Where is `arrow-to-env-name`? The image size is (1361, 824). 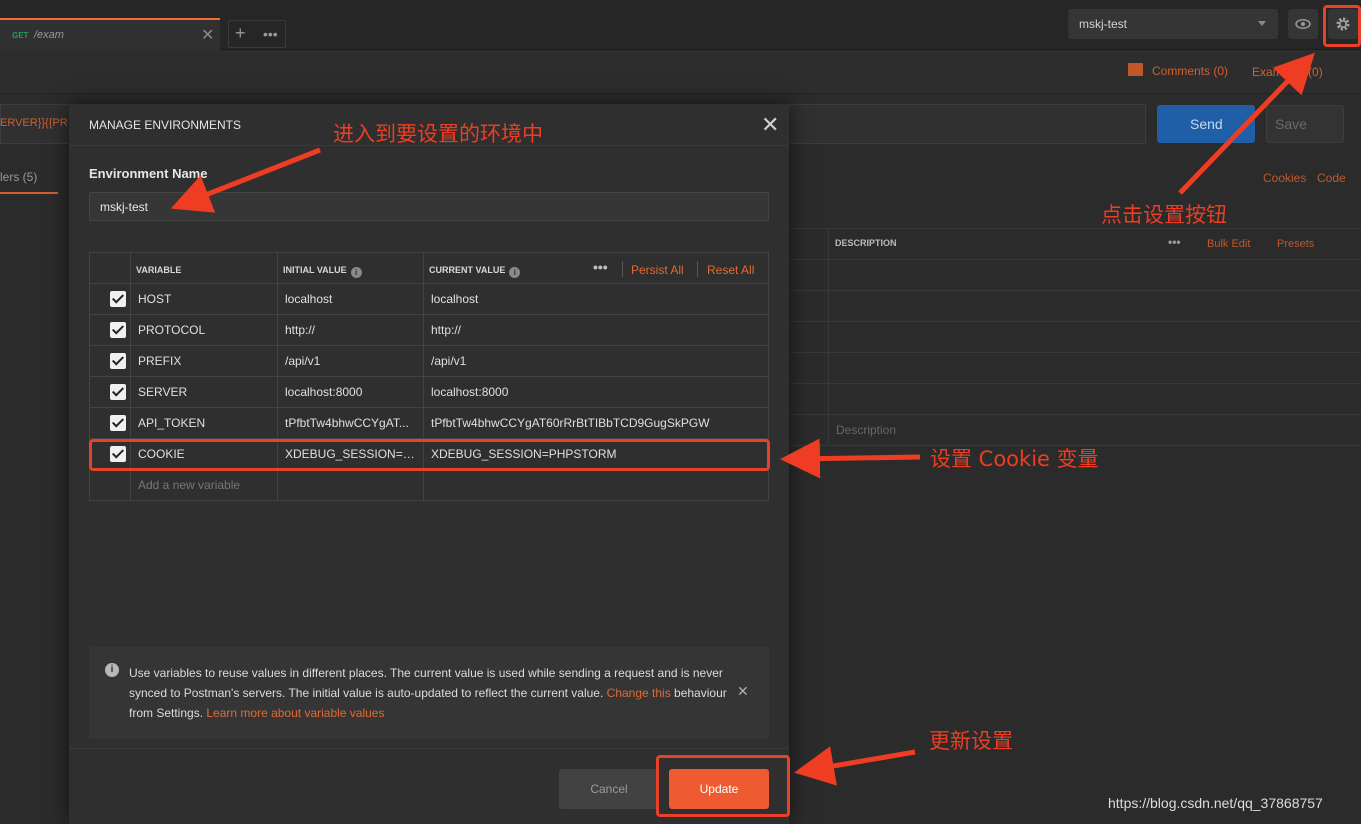 arrow-to-env-name is located at coordinates (245, 180).